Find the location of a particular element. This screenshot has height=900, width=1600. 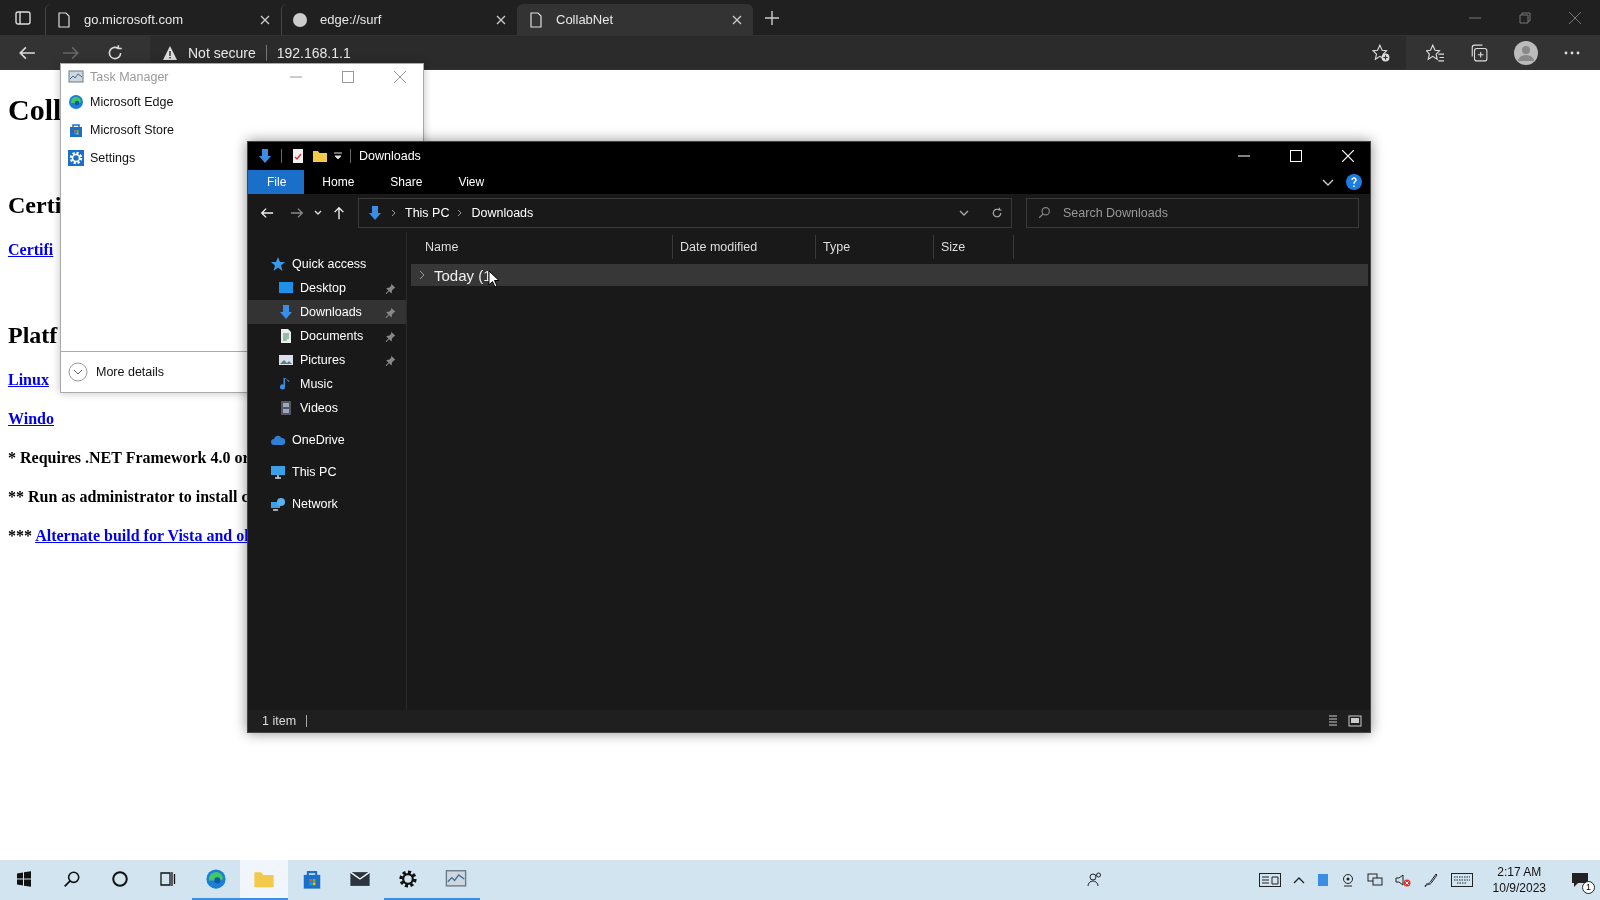

window-title: Downloads is located at coordinates (390, 156).